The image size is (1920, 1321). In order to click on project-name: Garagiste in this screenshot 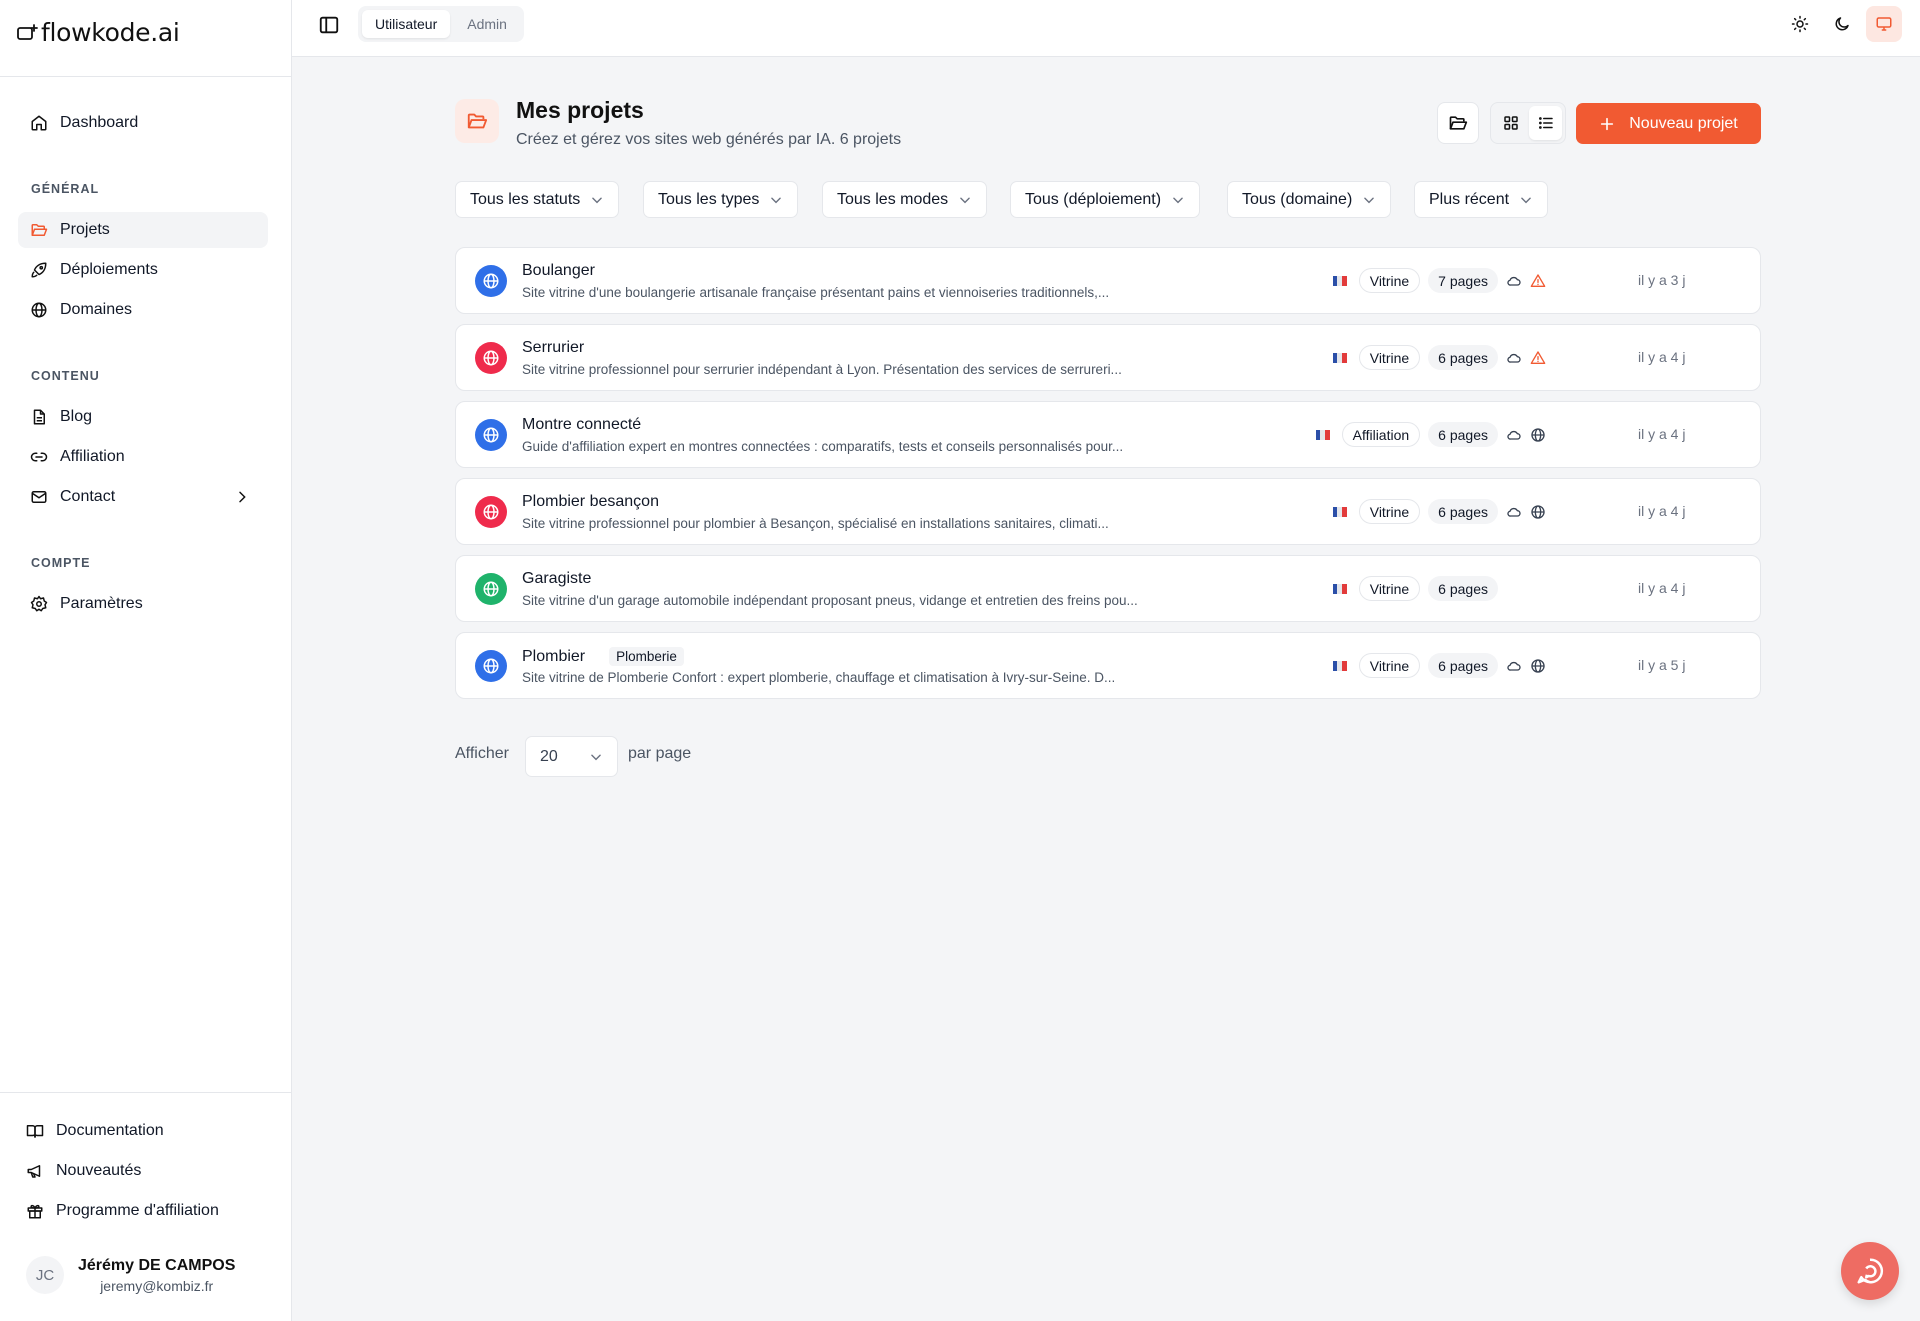, I will do `click(557, 578)`.